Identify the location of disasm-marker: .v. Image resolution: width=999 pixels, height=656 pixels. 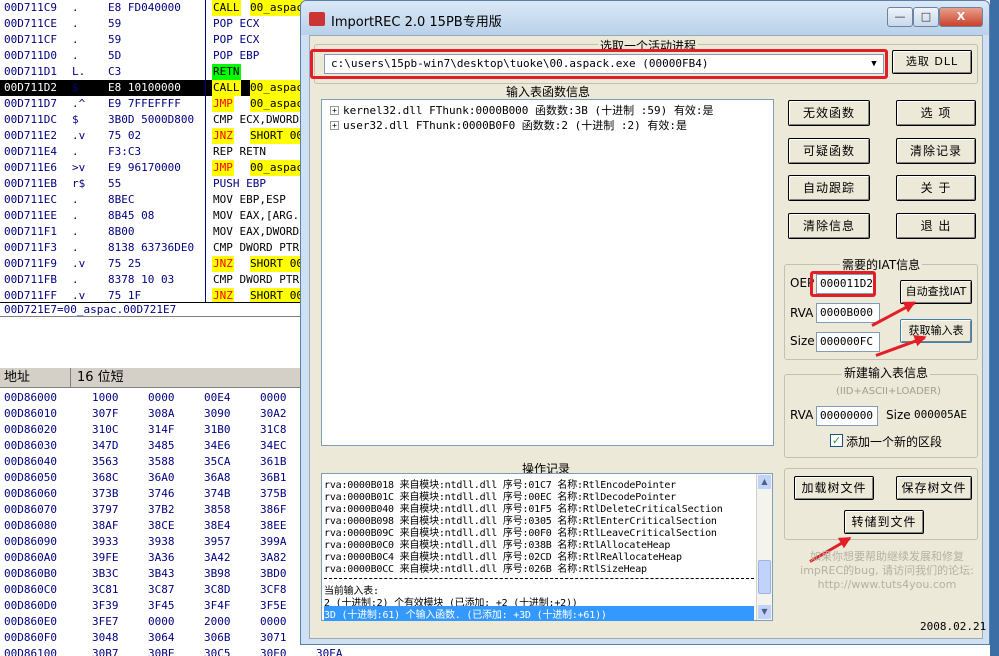
(79, 295).